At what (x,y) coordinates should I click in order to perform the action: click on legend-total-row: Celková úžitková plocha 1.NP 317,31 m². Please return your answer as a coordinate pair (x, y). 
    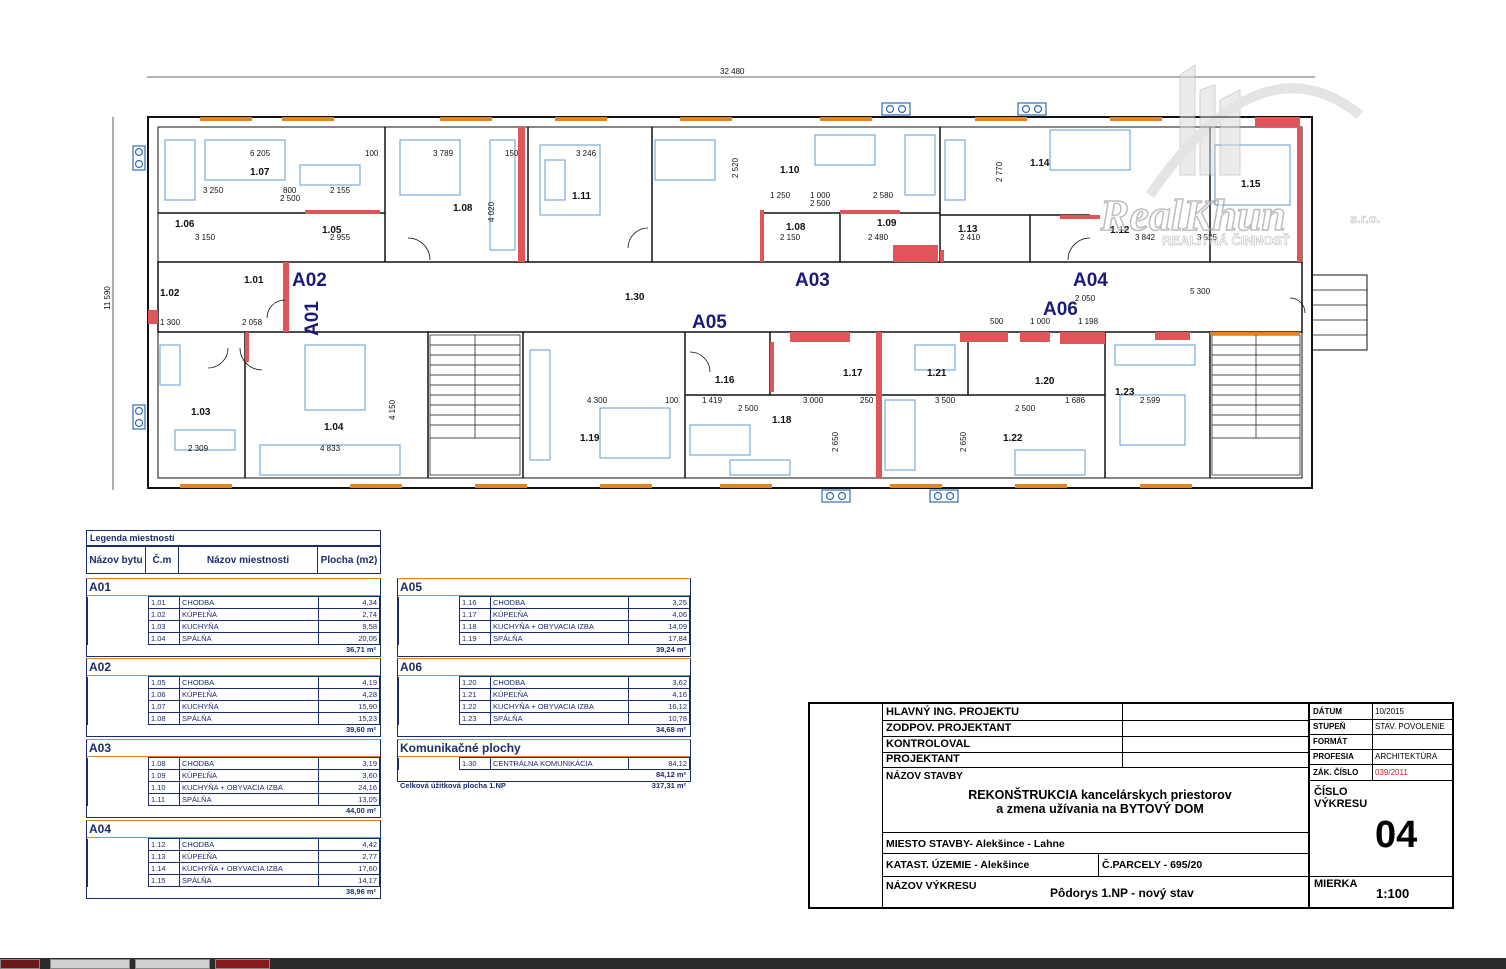
    Looking at the image, I should click on (545, 785).